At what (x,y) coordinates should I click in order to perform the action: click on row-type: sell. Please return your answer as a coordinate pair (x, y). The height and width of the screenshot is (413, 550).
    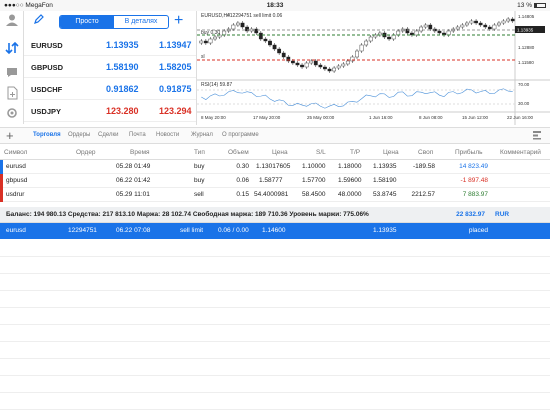
    Looking at the image, I should click on (199, 194).